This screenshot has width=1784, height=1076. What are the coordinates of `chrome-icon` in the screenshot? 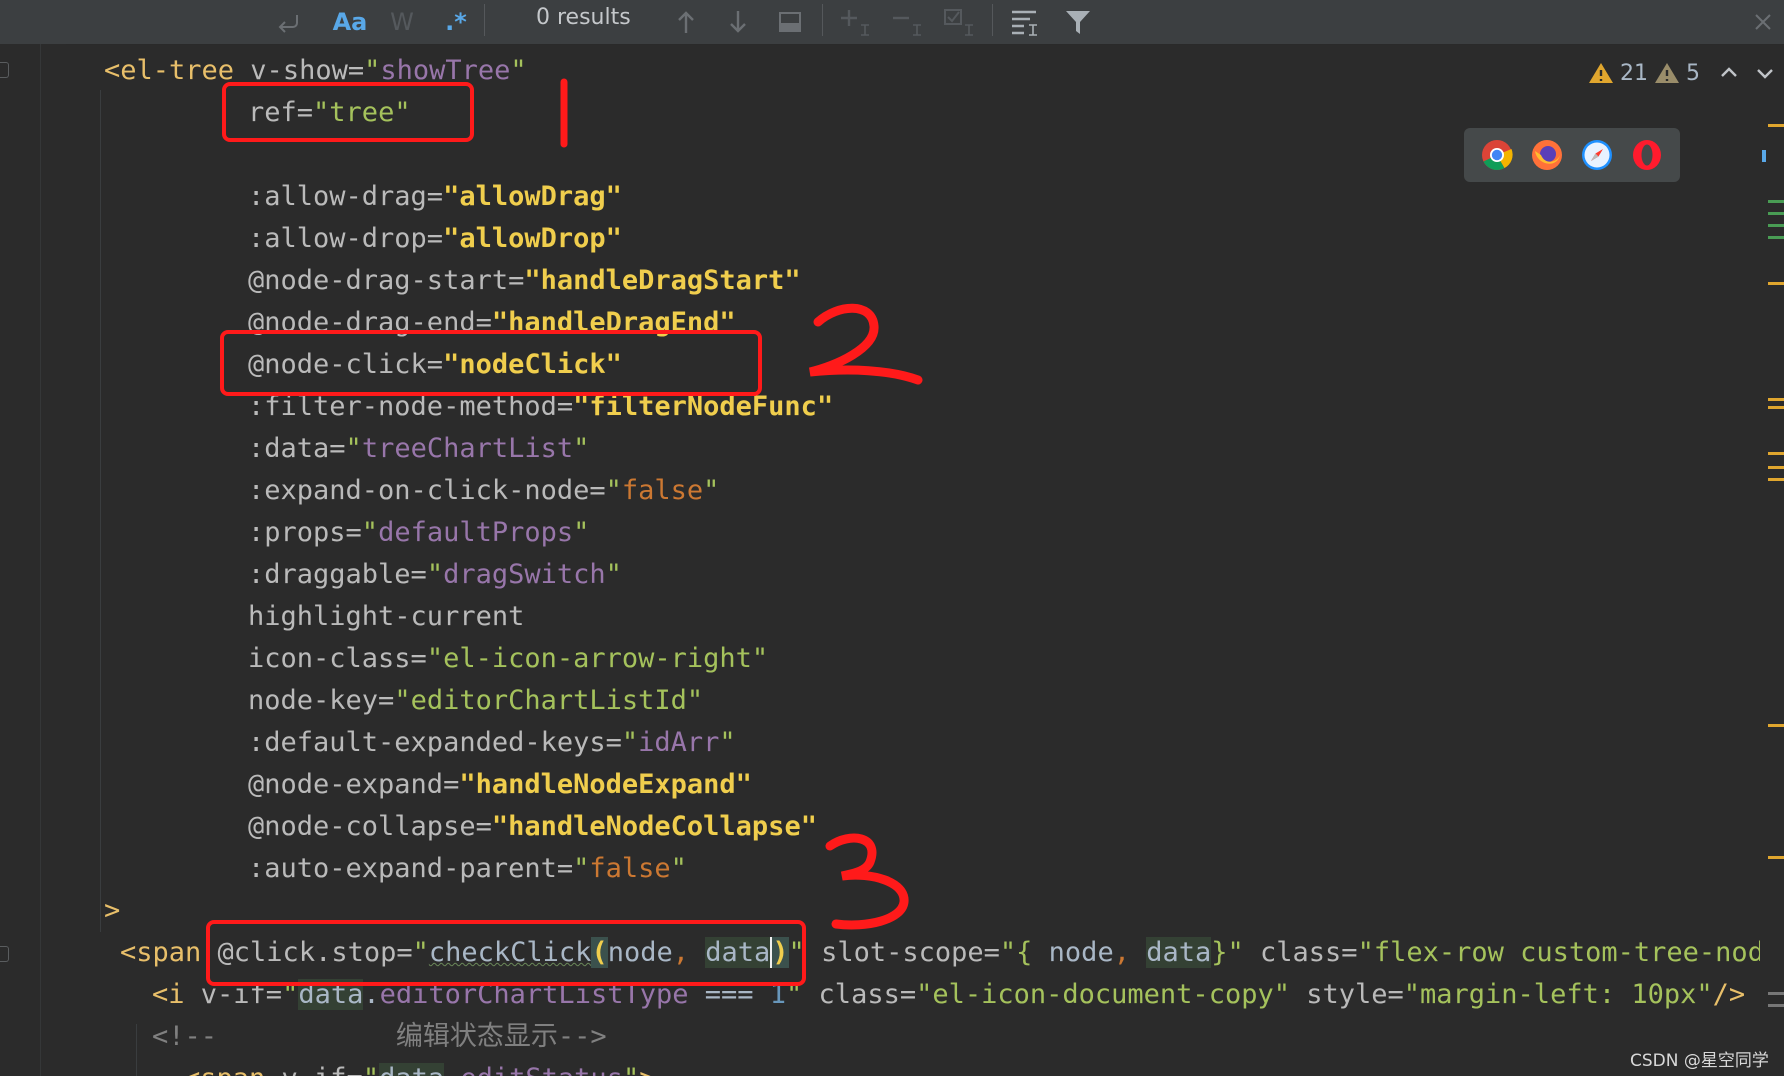 It's located at (1497, 155).